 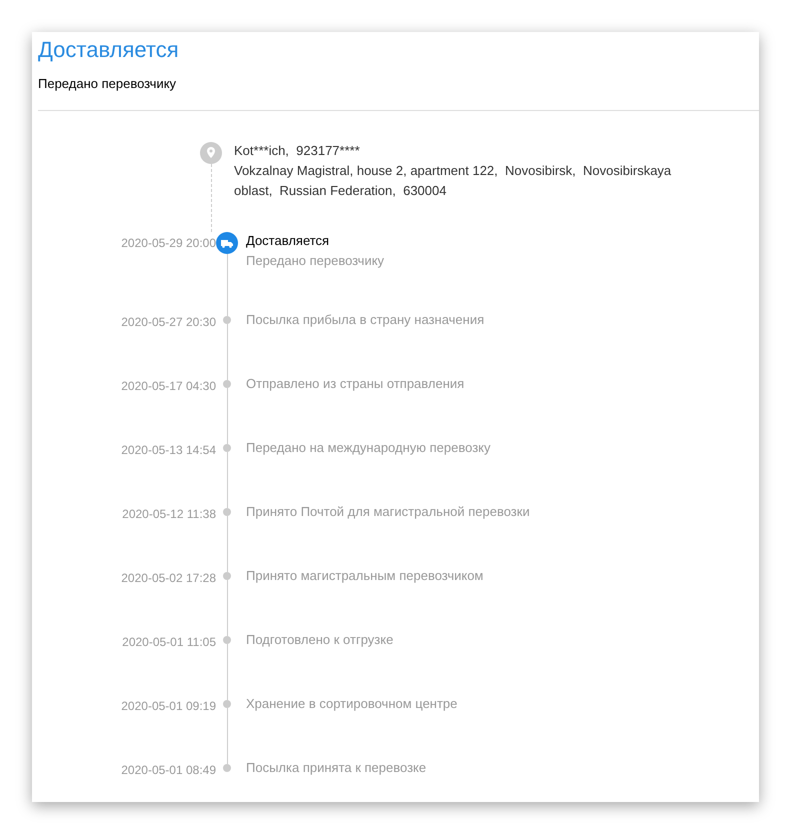 What do you see at coordinates (169, 642) in the screenshot?
I see `event-time: 2020-05-01 11:05` at bounding box center [169, 642].